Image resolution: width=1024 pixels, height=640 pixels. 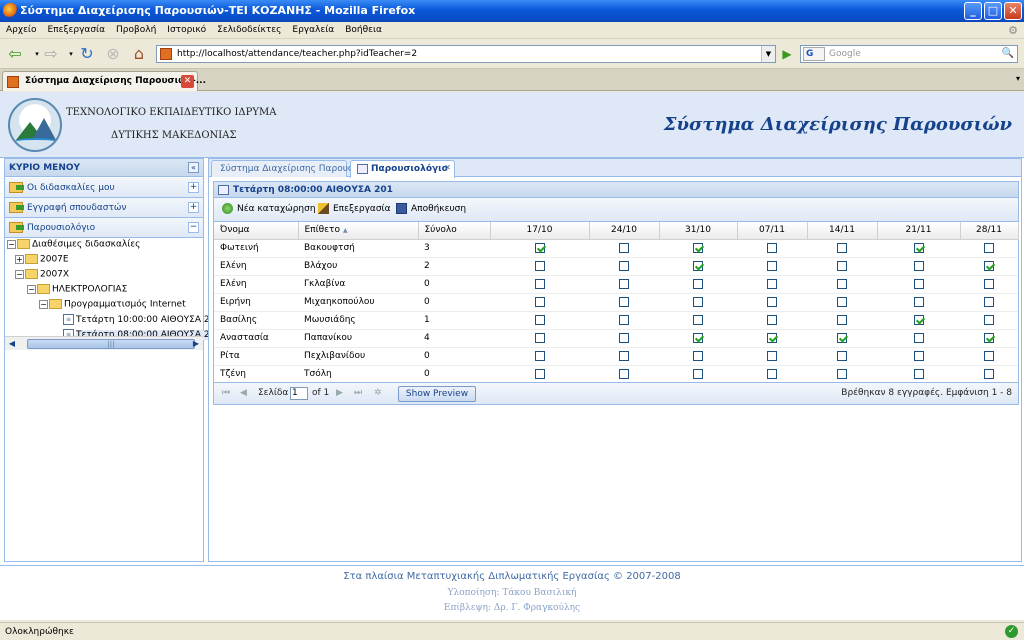 I want to click on close-window-button: ✕, so click(x=1013, y=11).